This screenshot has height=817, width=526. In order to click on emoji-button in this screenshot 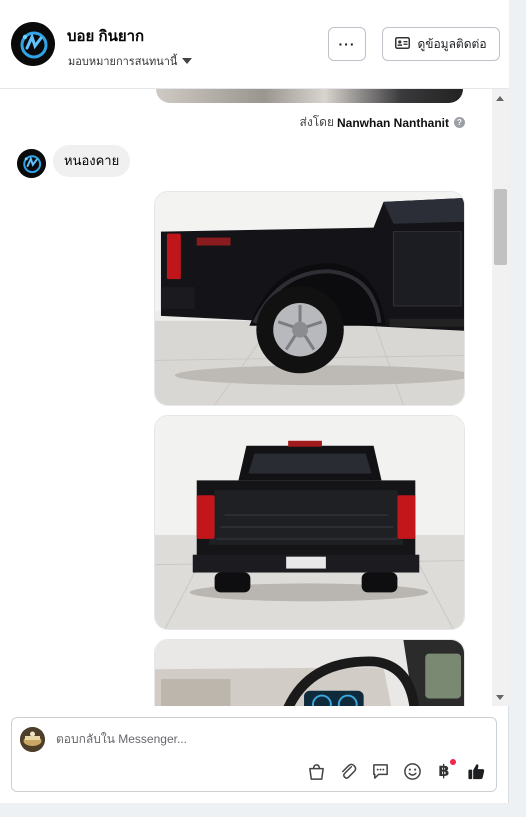, I will do `click(412, 771)`.